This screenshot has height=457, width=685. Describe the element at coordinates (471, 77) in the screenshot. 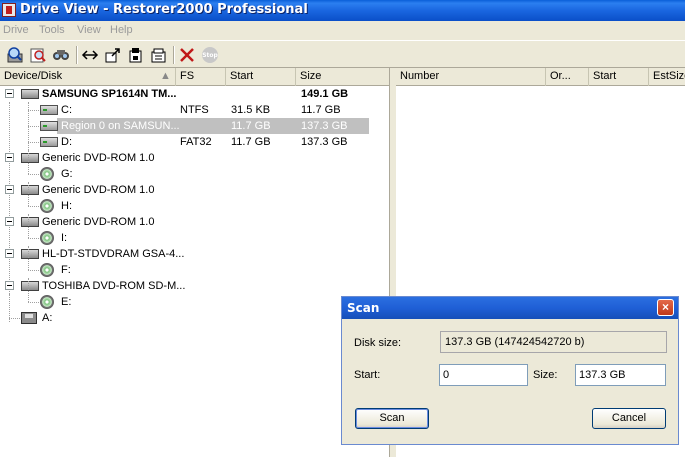

I see `column-number: Number` at that location.